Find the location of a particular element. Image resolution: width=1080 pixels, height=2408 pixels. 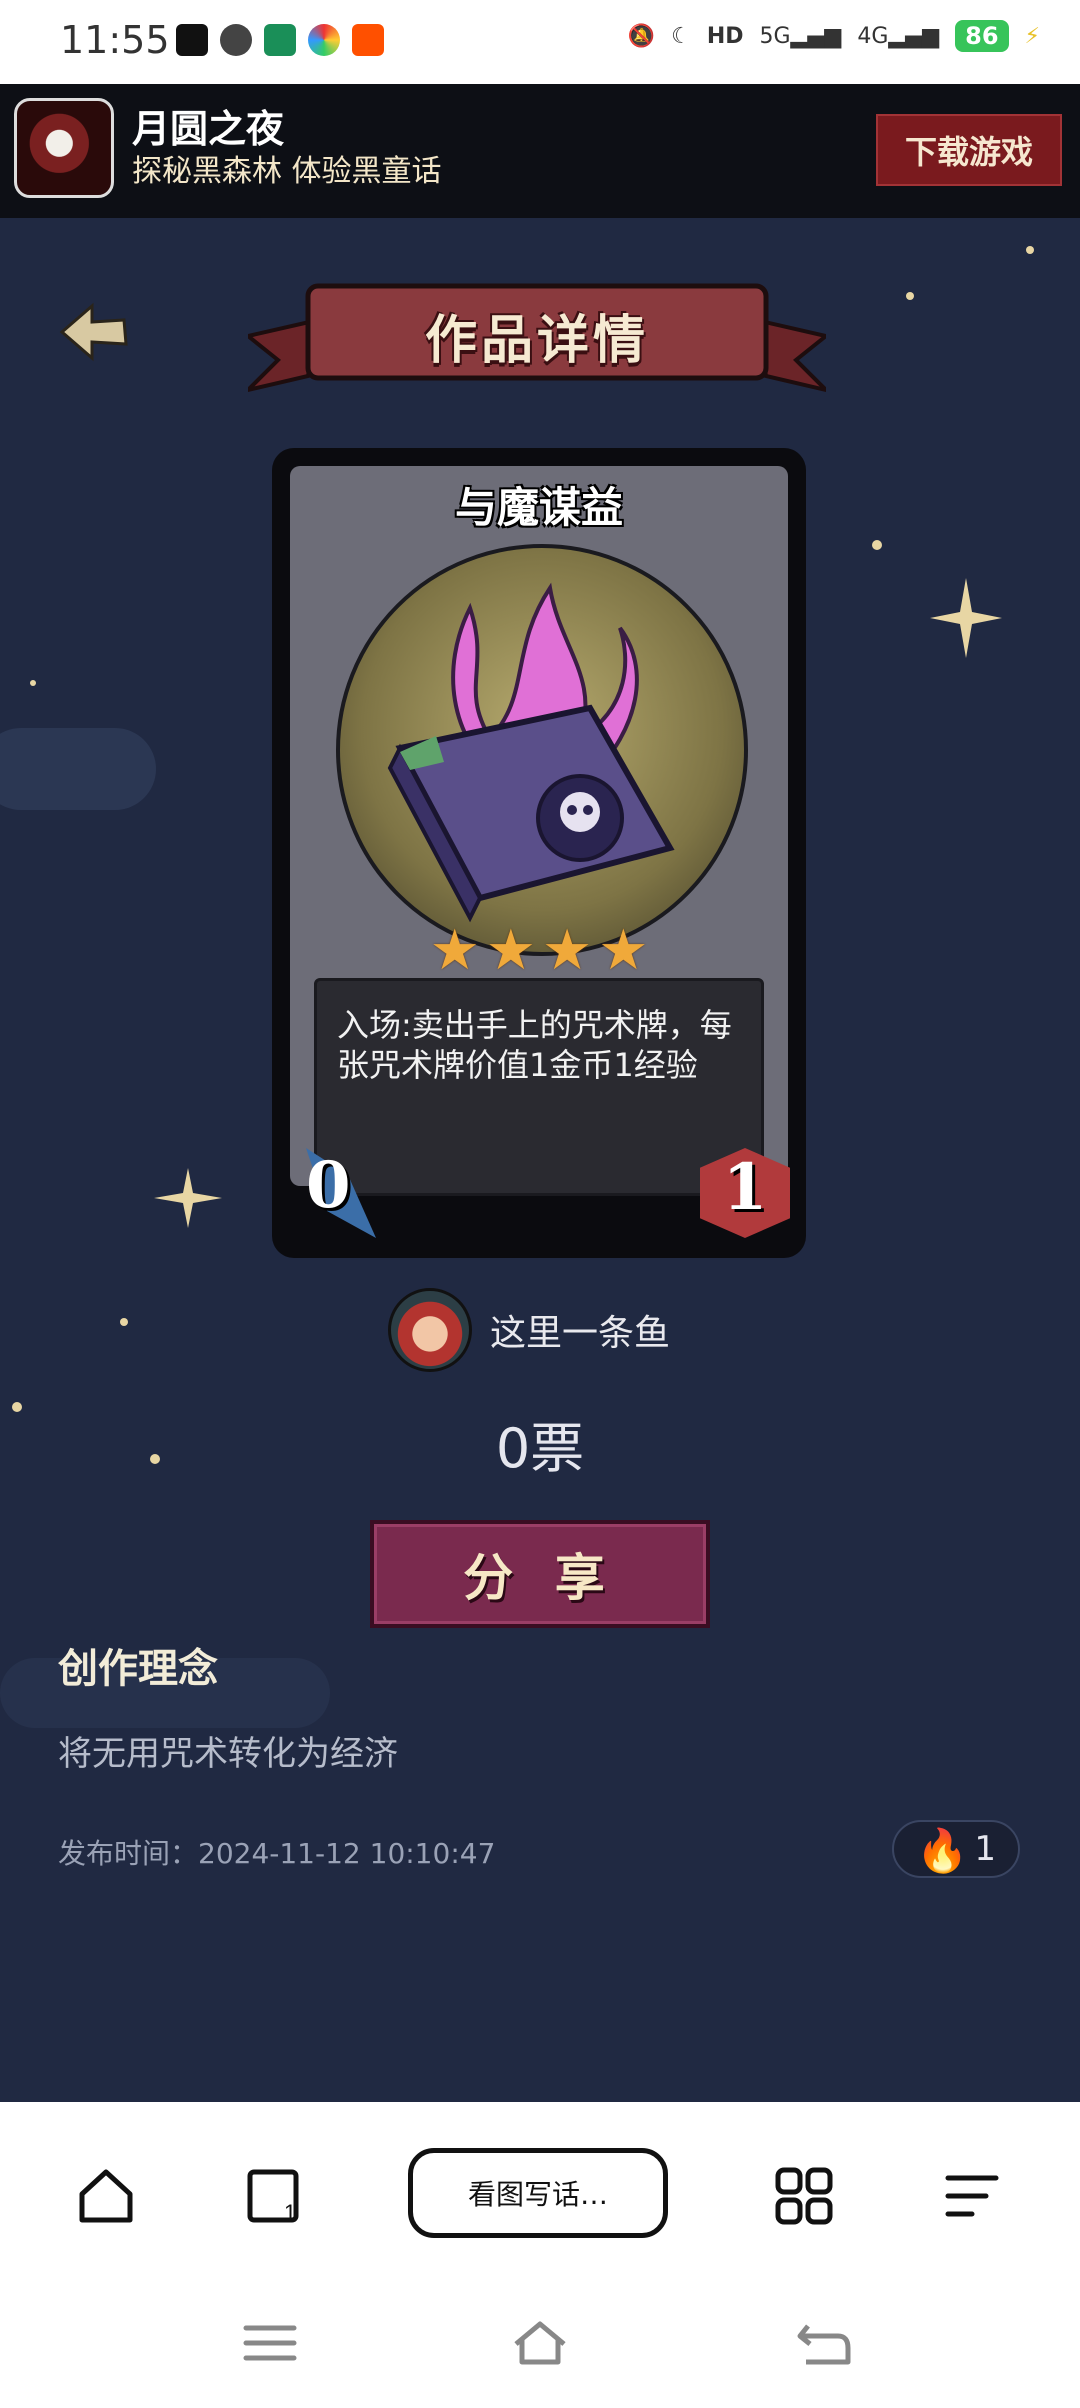

card-cost: 0 is located at coordinates (328, 1185).